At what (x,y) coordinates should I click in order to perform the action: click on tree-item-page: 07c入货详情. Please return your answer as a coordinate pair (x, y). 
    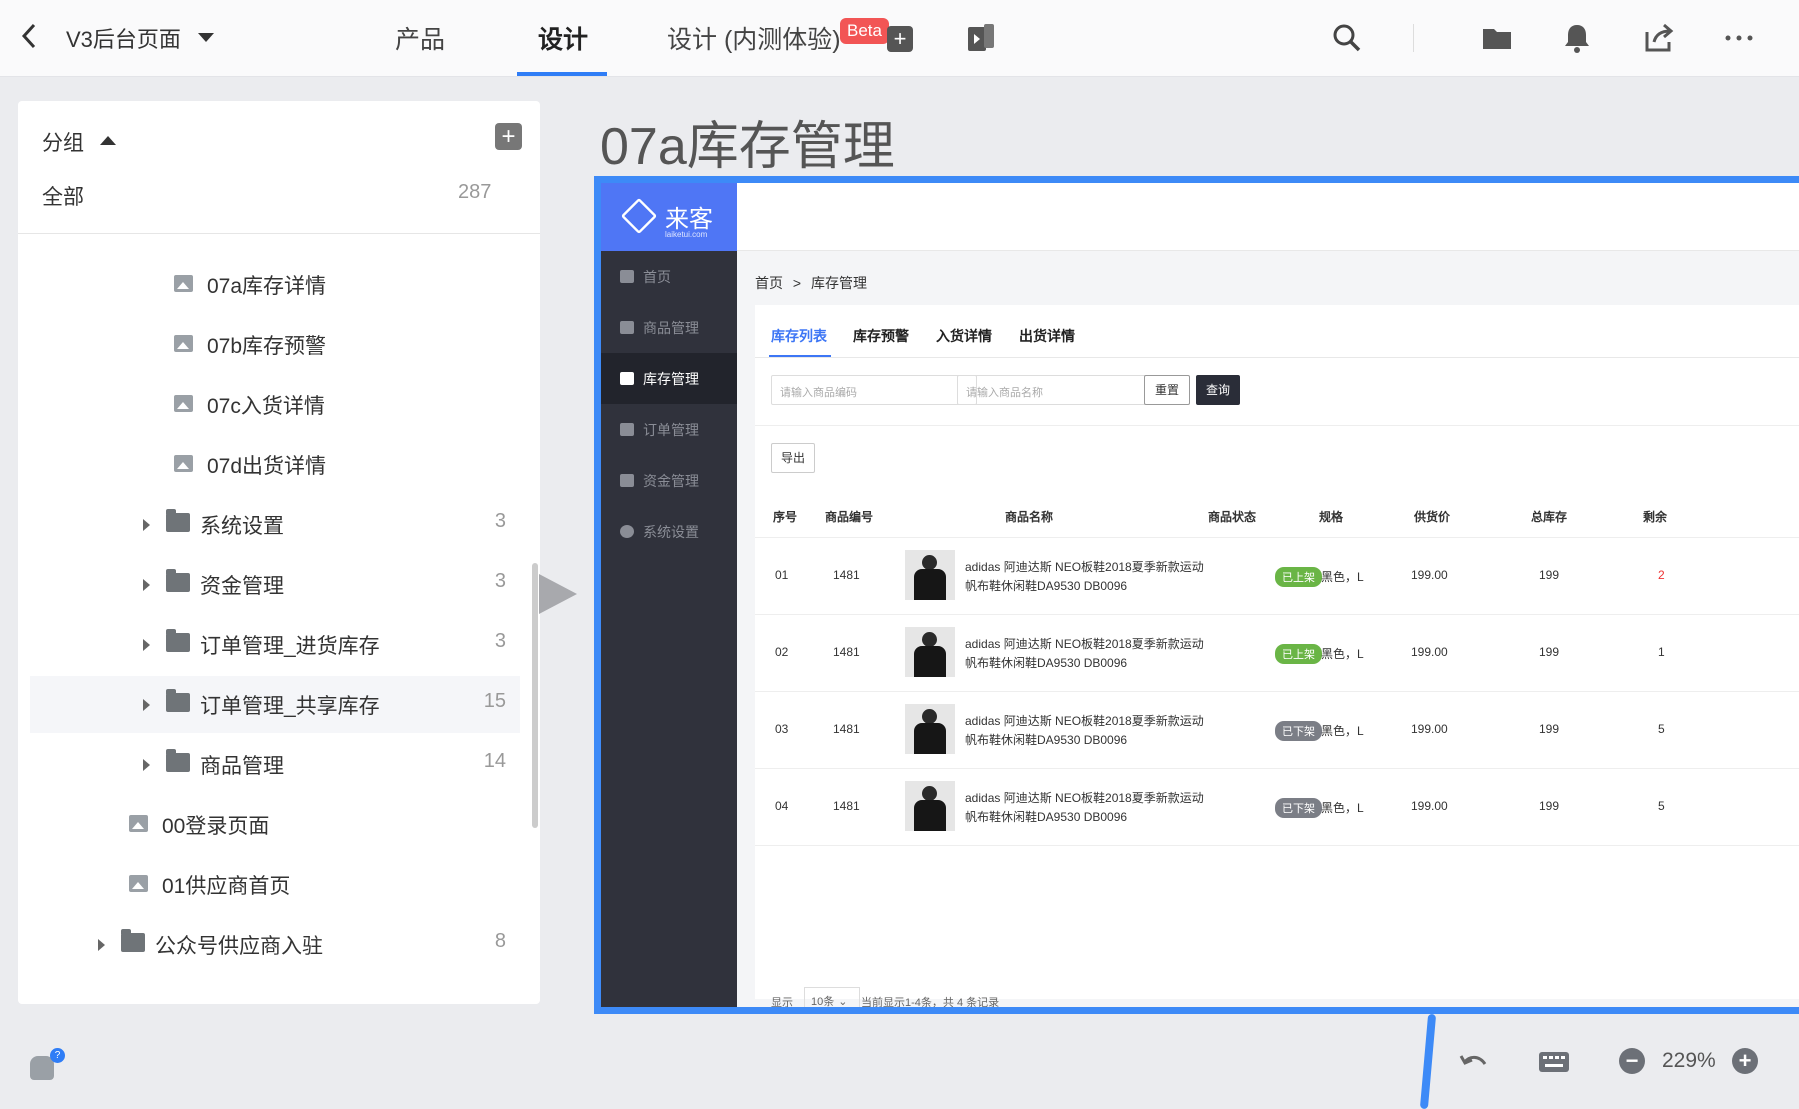
    Looking at the image, I should click on (275, 404).